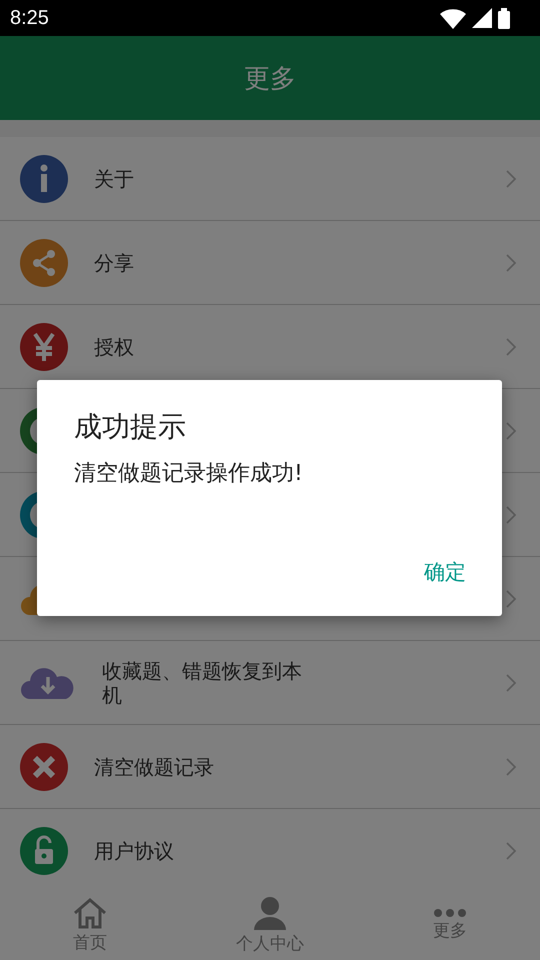 The image size is (540, 960). Describe the element at coordinates (270, 347) in the screenshot. I see `menu-row: 授权` at that location.